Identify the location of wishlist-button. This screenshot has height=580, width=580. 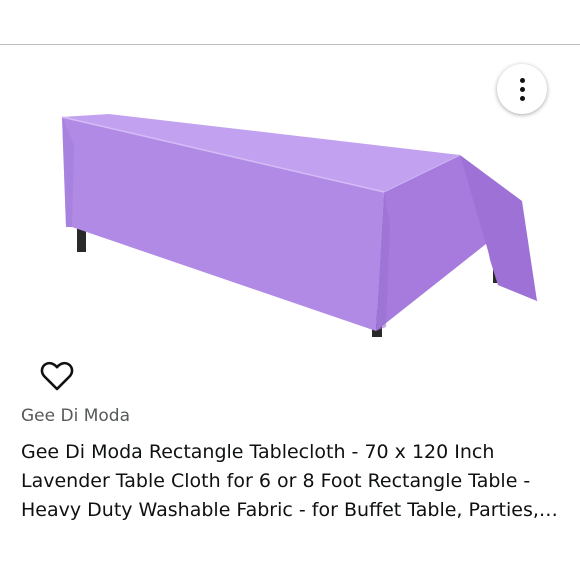
(57, 376).